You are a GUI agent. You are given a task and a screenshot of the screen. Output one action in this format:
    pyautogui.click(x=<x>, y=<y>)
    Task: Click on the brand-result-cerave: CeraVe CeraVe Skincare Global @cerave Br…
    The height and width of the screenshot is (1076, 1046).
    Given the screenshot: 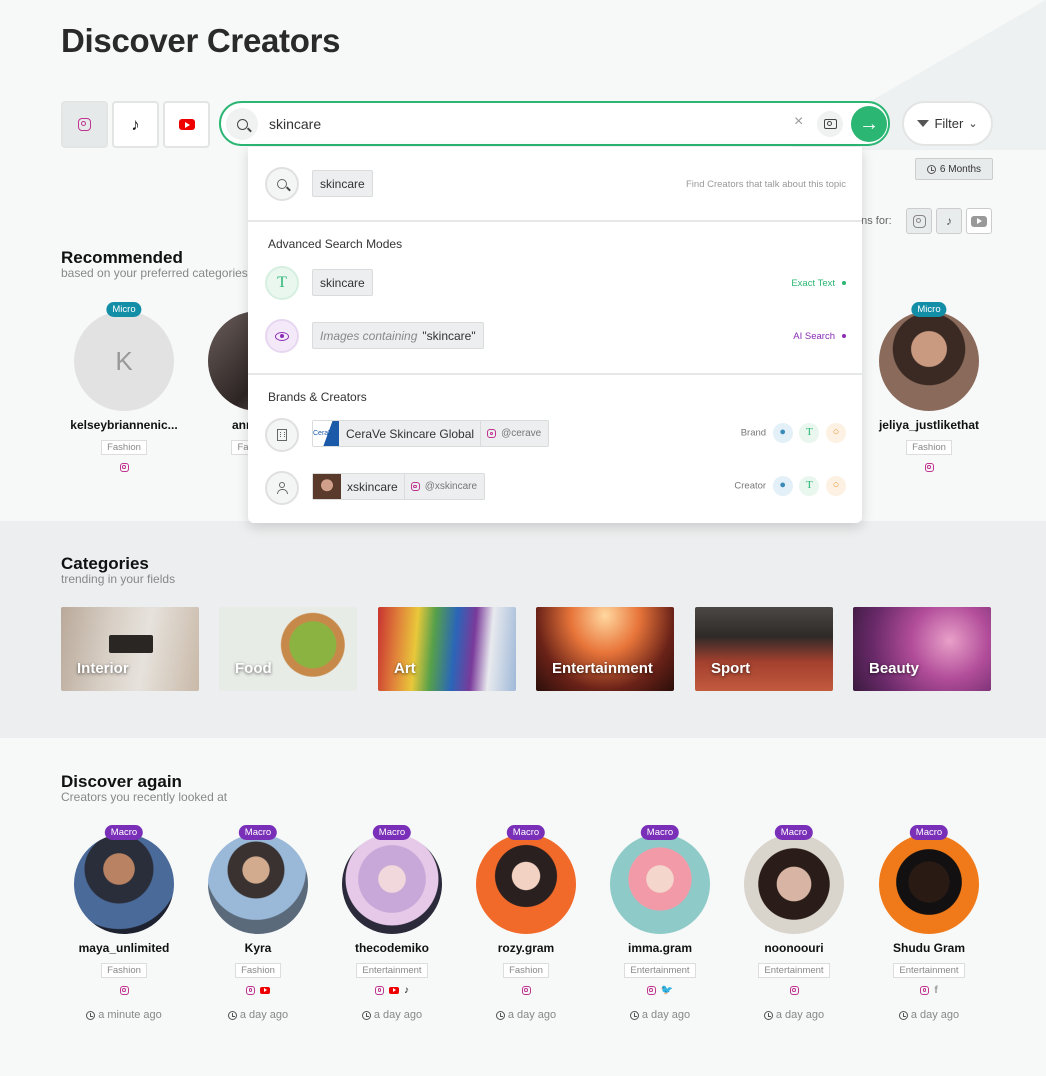 What is the action you would take?
    pyautogui.click(x=555, y=435)
    